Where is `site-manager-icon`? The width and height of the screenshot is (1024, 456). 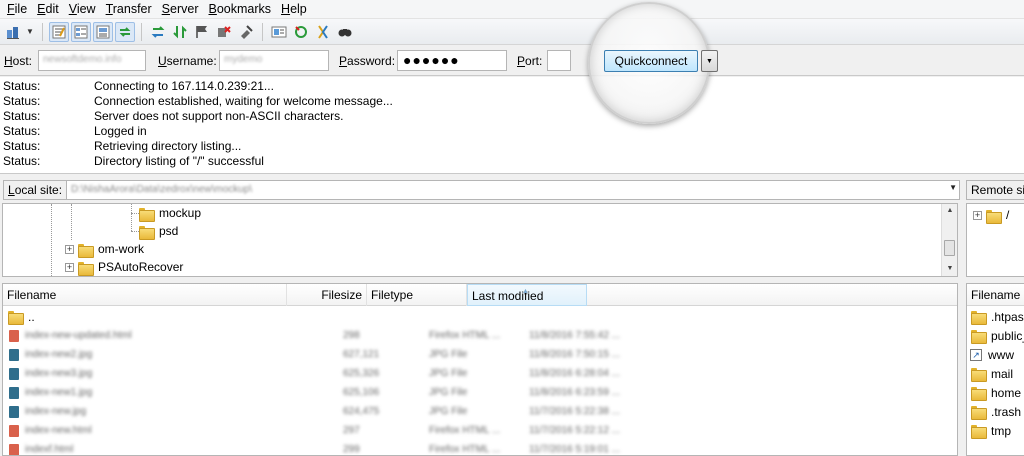 site-manager-icon is located at coordinates (14, 32).